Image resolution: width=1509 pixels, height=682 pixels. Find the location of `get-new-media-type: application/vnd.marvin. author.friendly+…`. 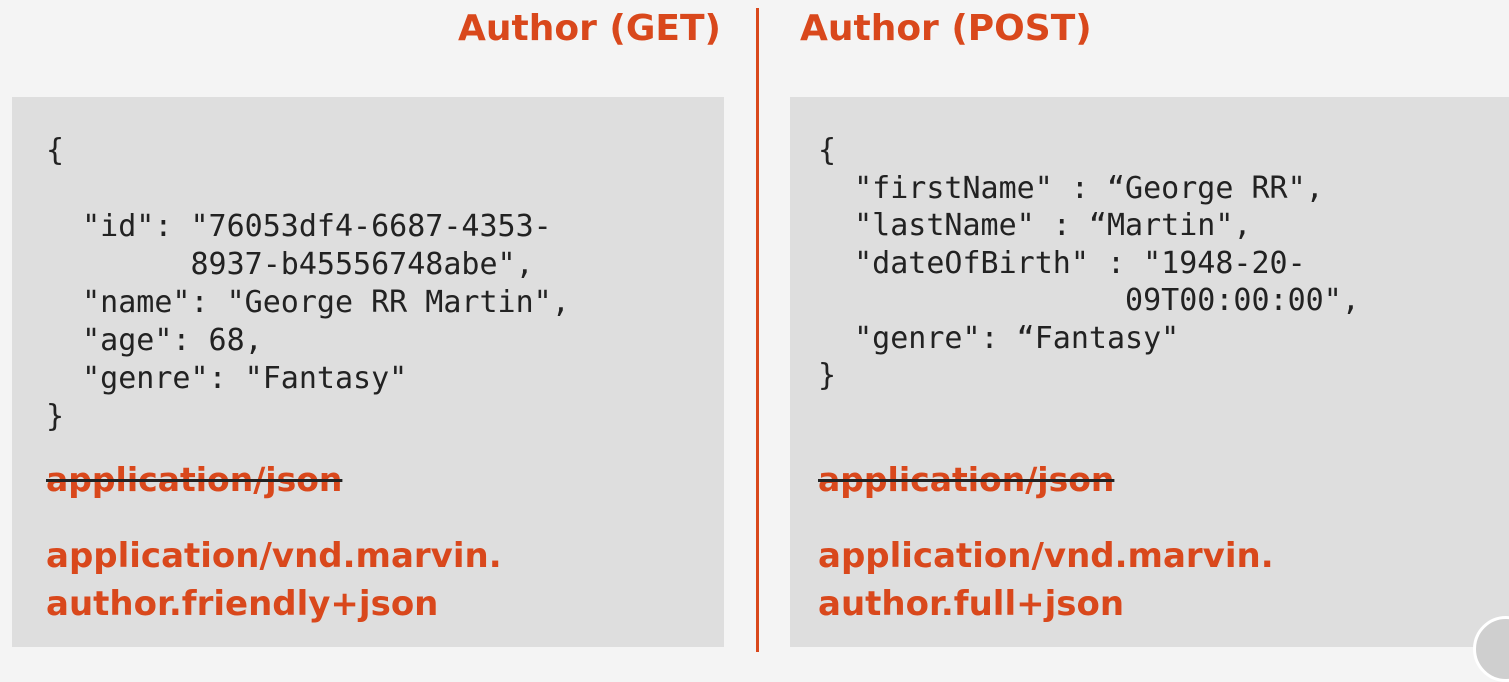

get-new-media-type: application/vnd.marvin. author.friendly+… is located at coordinates (274, 580).